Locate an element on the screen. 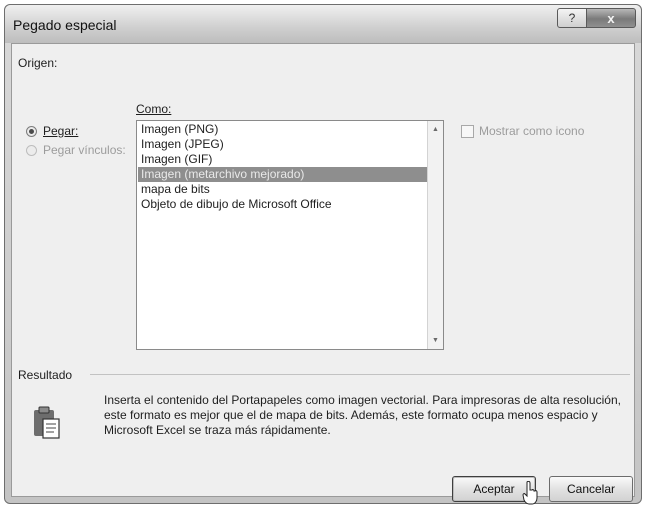 This screenshot has height=509, width=648. cancel-button: Cancelar is located at coordinates (591, 489).